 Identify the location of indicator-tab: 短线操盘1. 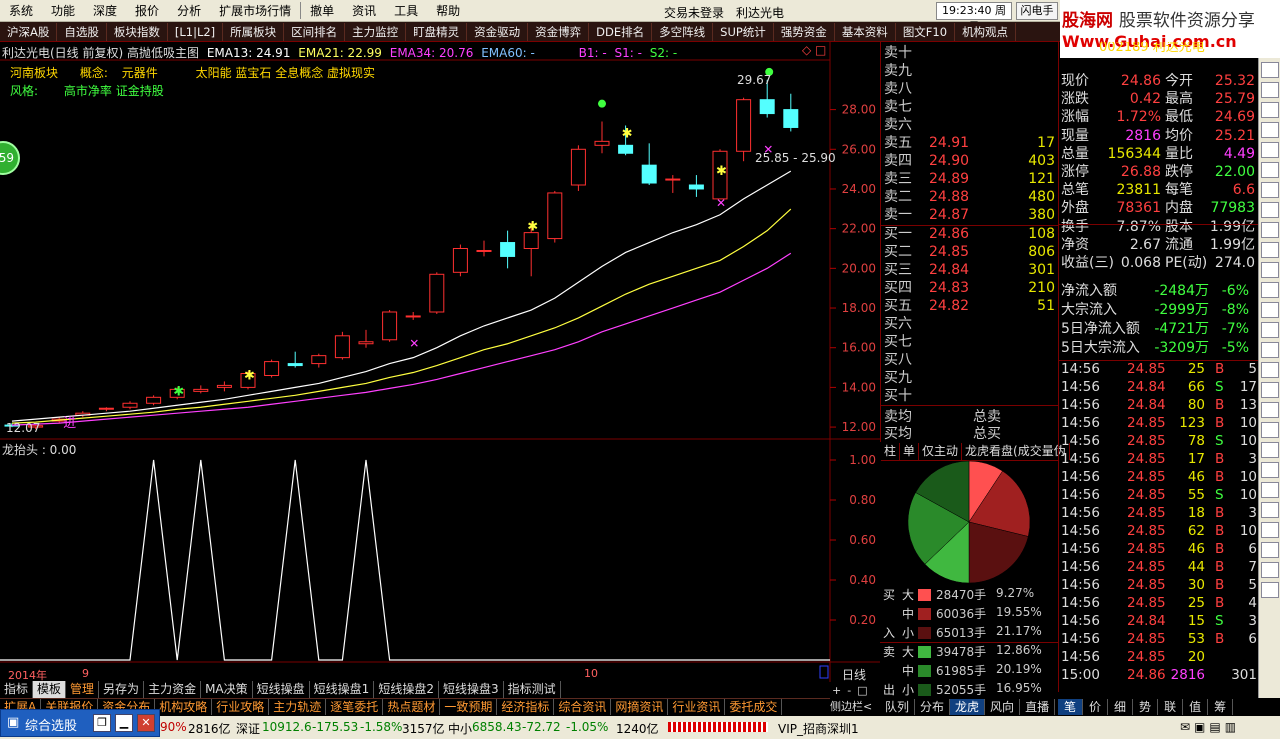
(342, 689).